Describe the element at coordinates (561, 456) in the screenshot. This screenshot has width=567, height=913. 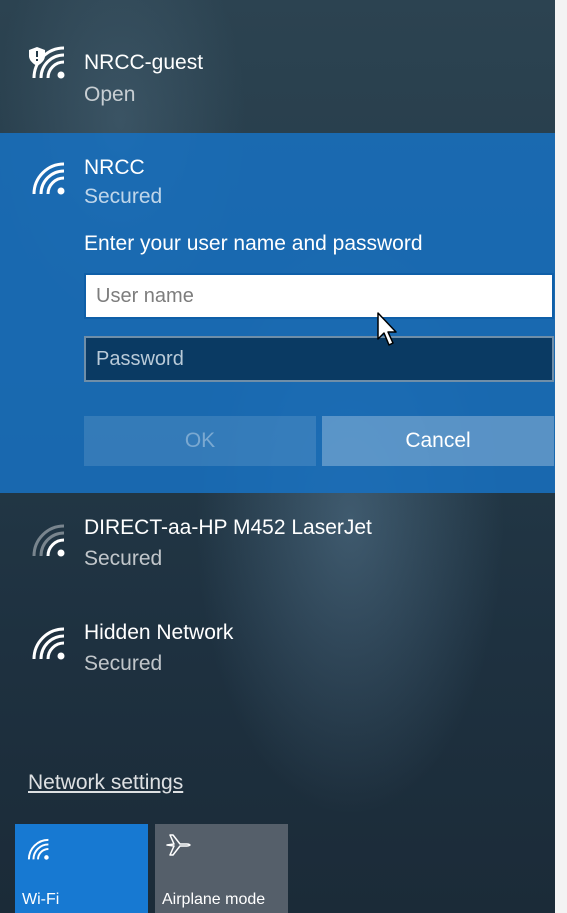
I see `panel-edge` at that location.